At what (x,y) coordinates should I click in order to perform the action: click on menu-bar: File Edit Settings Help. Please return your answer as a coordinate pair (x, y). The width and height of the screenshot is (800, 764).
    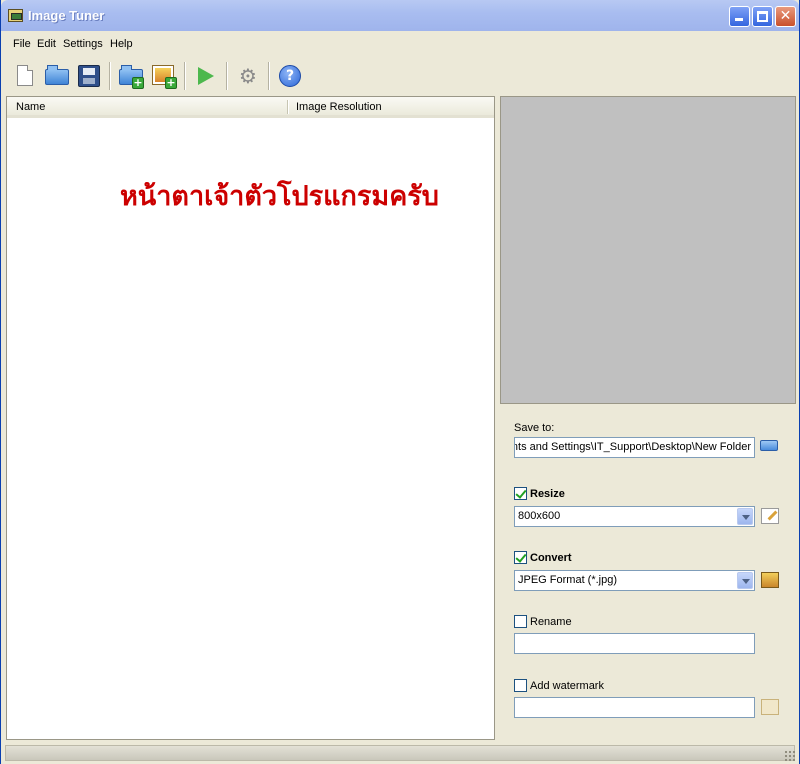
    Looking at the image, I should click on (400, 43).